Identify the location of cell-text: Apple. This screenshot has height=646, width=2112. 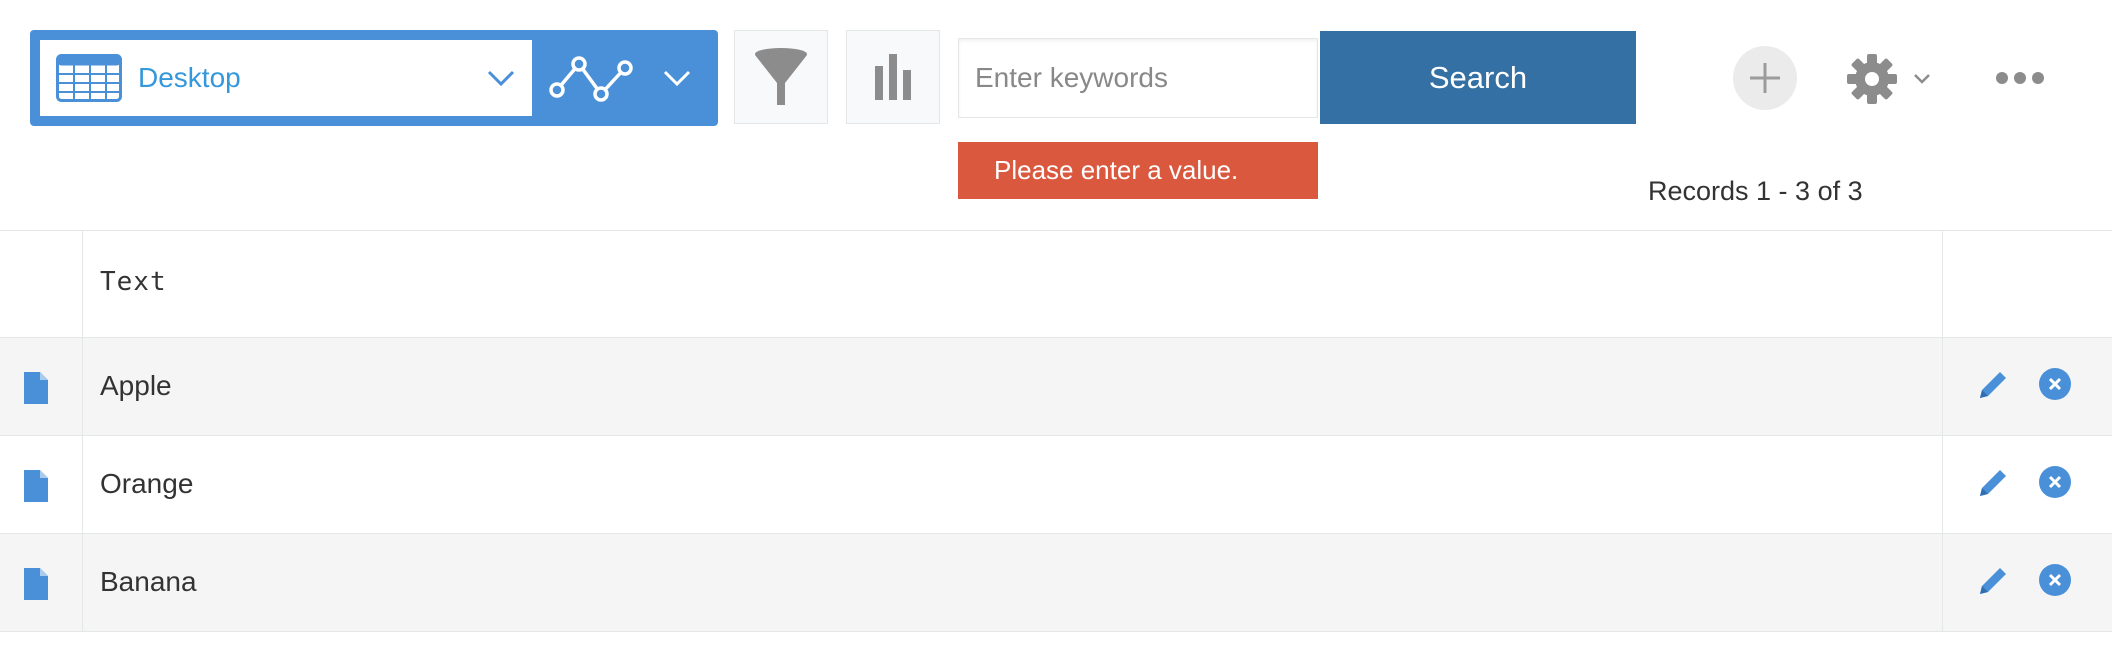
(136, 385).